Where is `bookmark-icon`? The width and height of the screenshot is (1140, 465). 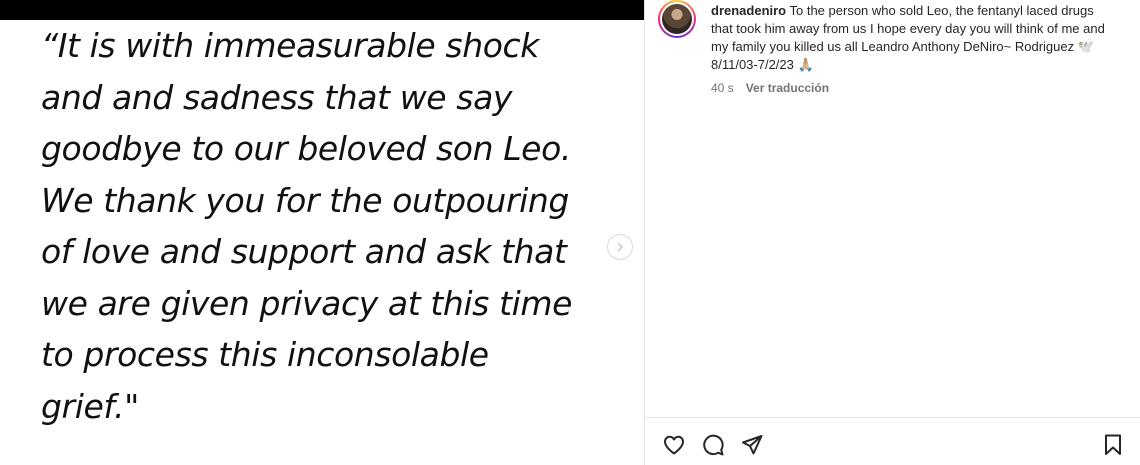
bookmark-icon is located at coordinates (1113, 445).